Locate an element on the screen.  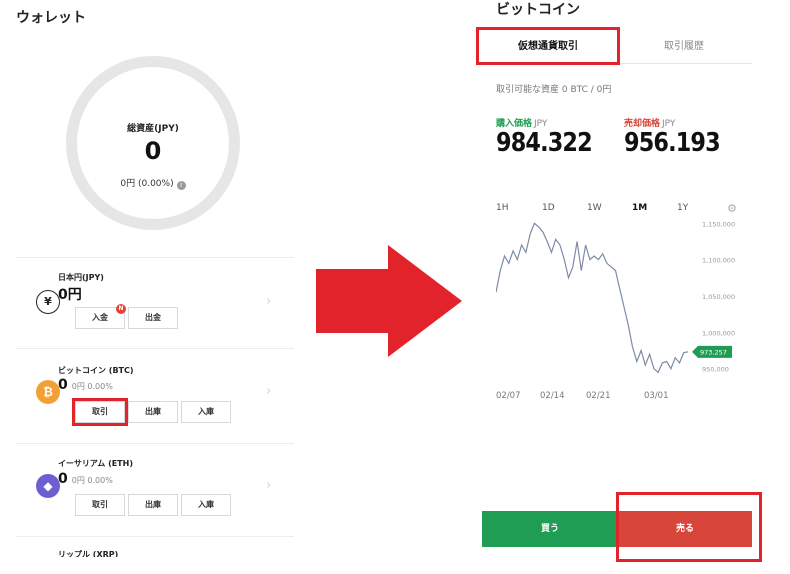
receive-button-eth: 入庫 is located at coordinates (206, 505).